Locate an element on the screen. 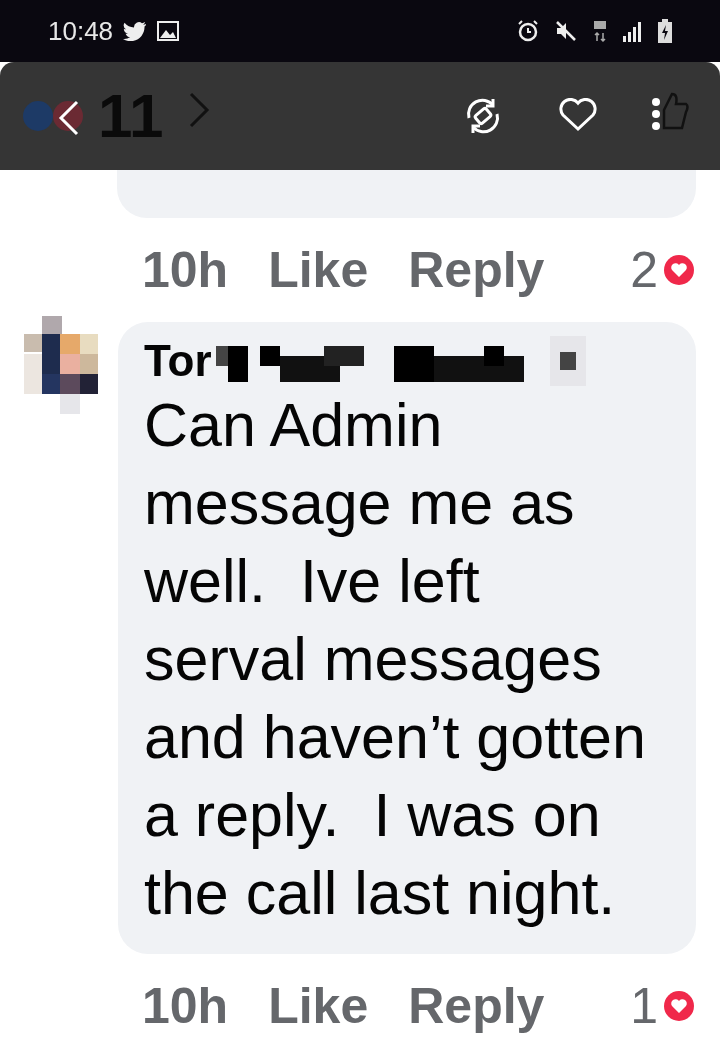 The image size is (720, 1045). bird-icon is located at coordinates (135, 31).